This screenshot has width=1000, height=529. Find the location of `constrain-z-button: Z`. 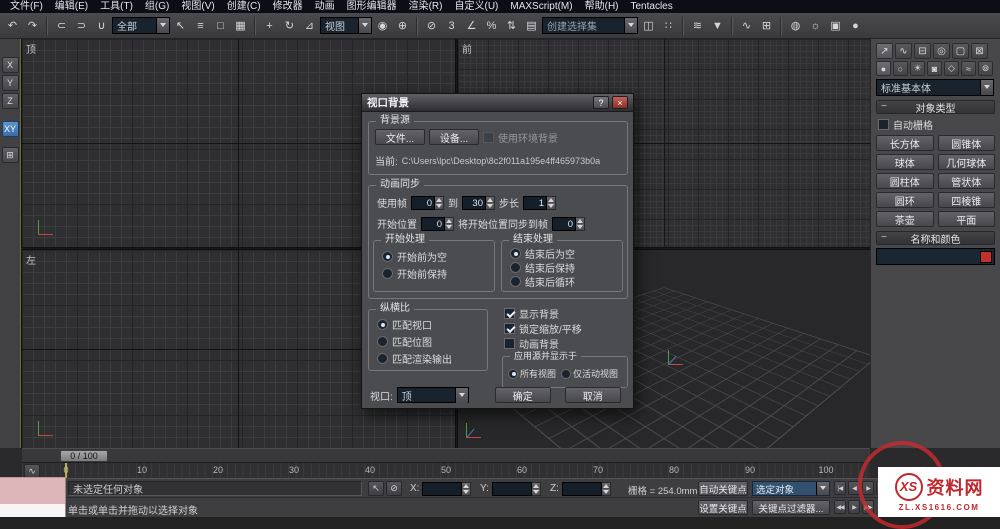

constrain-z-button: Z is located at coordinates (10, 101).